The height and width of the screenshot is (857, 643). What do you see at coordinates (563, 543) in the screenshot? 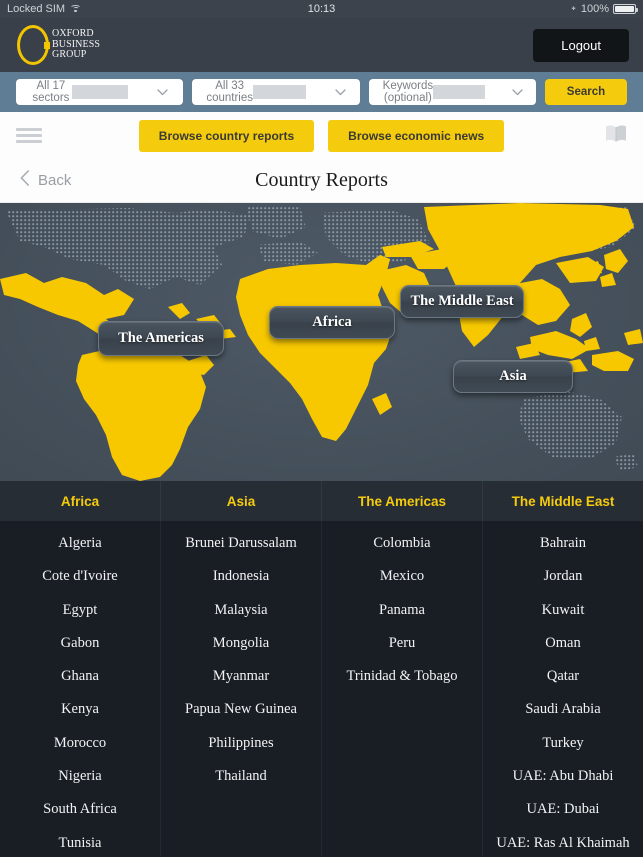
I see `country-list-item: Bahrain` at bounding box center [563, 543].